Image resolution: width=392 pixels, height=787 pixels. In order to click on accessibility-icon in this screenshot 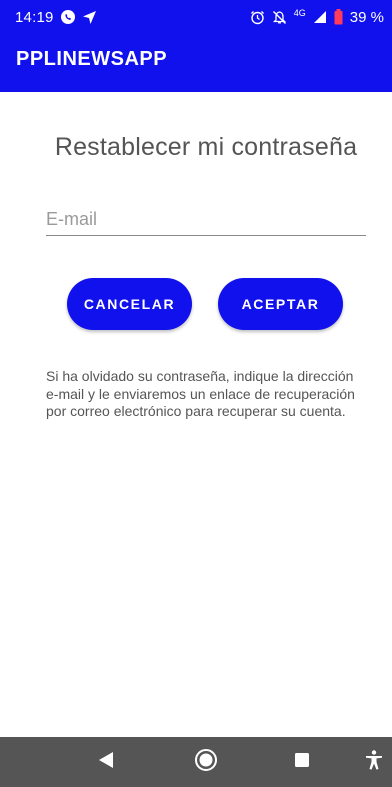, I will do `click(374, 762)`.